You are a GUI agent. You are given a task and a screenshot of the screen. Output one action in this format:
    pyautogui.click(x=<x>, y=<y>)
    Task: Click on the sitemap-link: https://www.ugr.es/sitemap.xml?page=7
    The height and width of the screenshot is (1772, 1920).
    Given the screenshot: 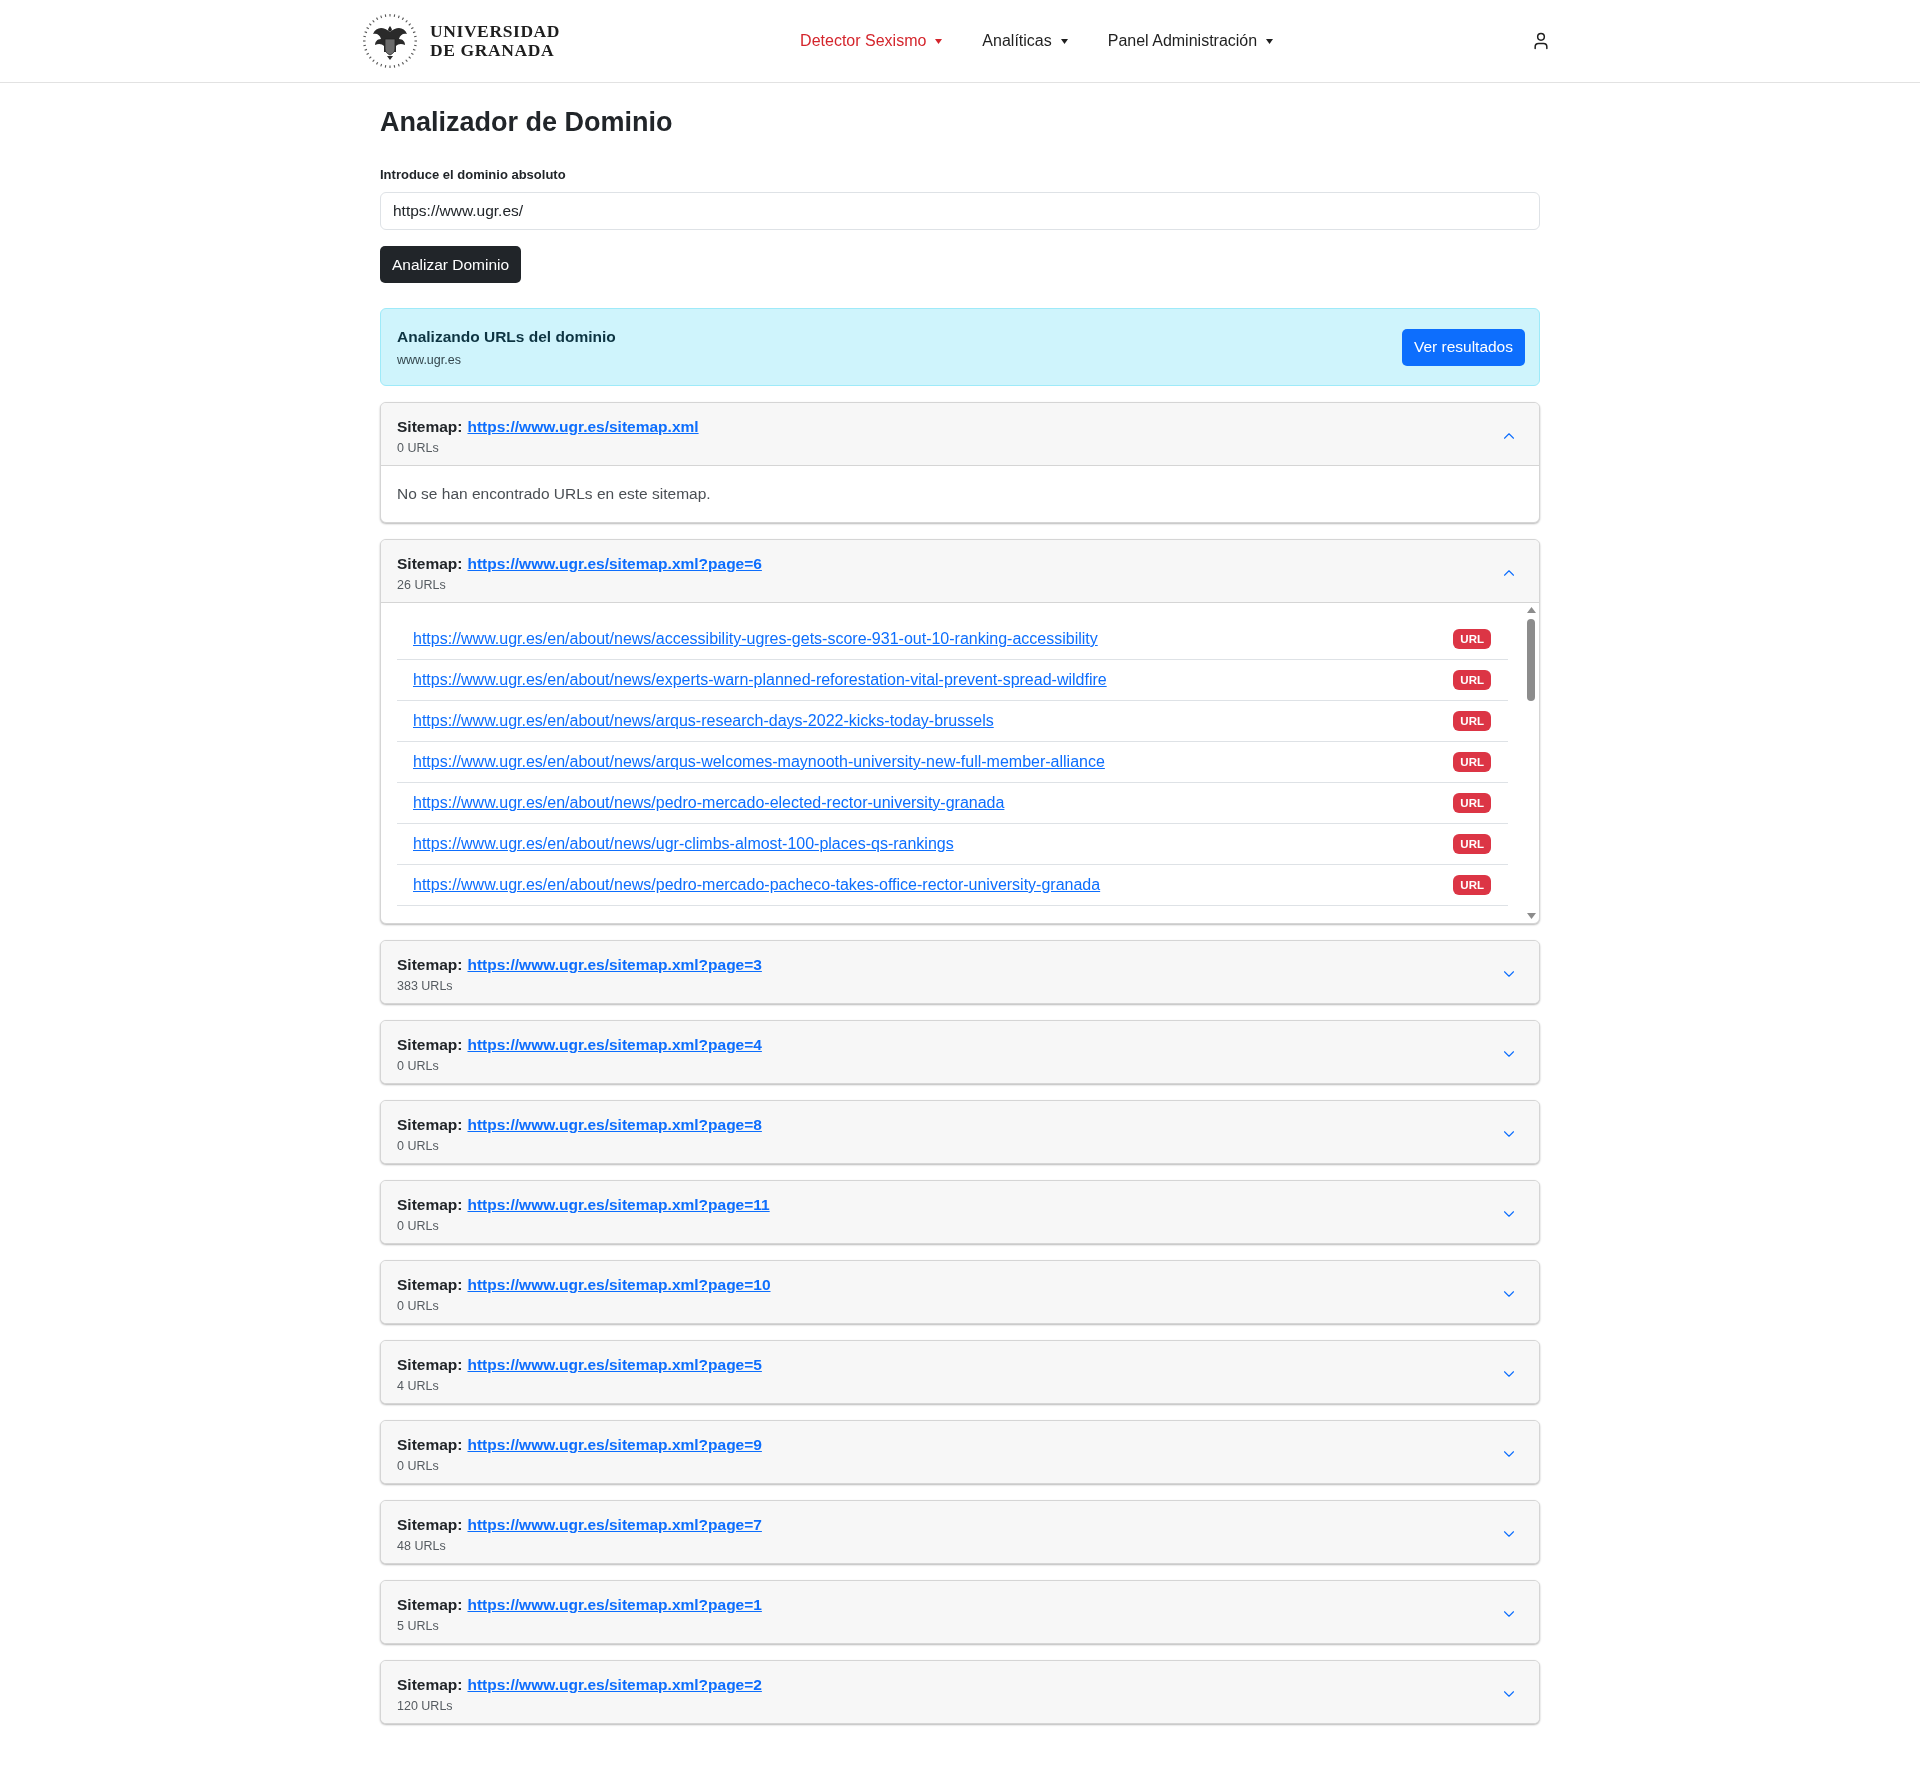 What is the action you would take?
    pyautogui.click(x=614, y=1525)
    